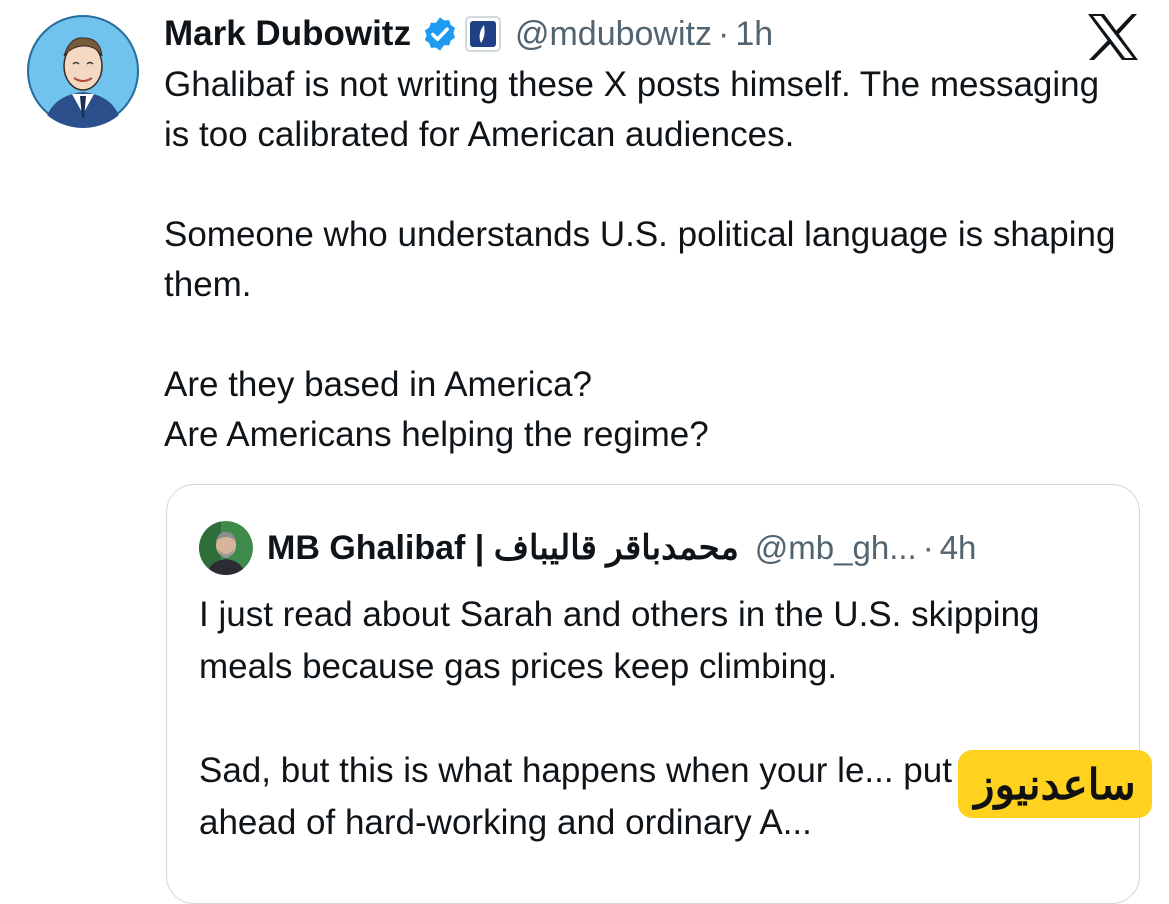 The width and height of the screenshot is (1169, 904). I want to click on quoted-post-timestamp: 4h, so click(958, 548).